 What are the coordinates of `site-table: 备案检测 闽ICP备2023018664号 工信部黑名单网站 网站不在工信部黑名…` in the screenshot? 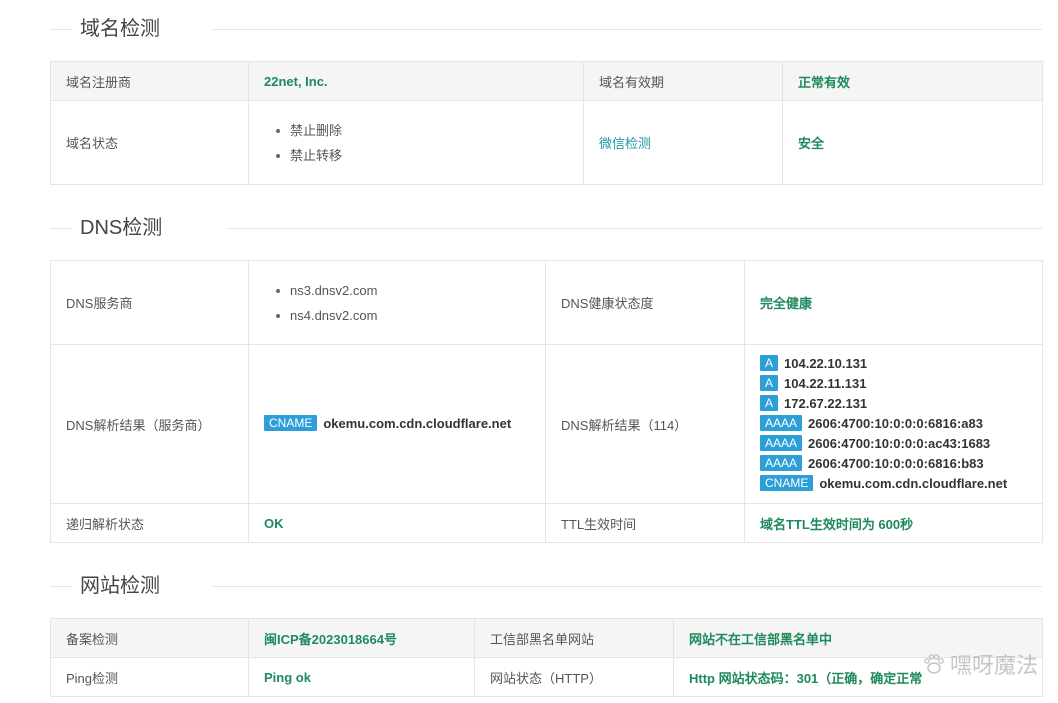 It's located at (546, 657).